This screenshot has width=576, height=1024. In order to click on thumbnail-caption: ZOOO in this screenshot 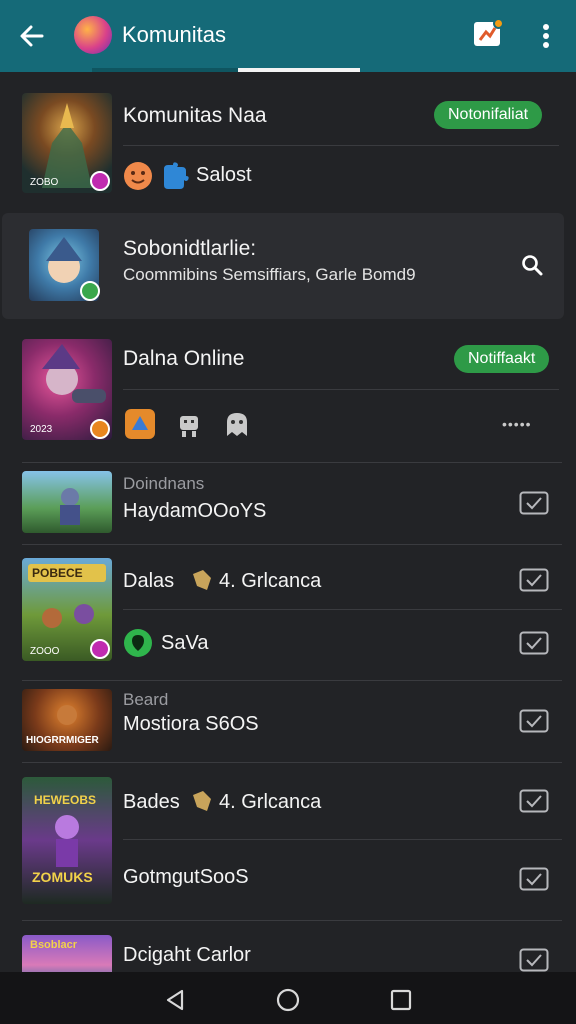, I will do `click(45, 651)`.